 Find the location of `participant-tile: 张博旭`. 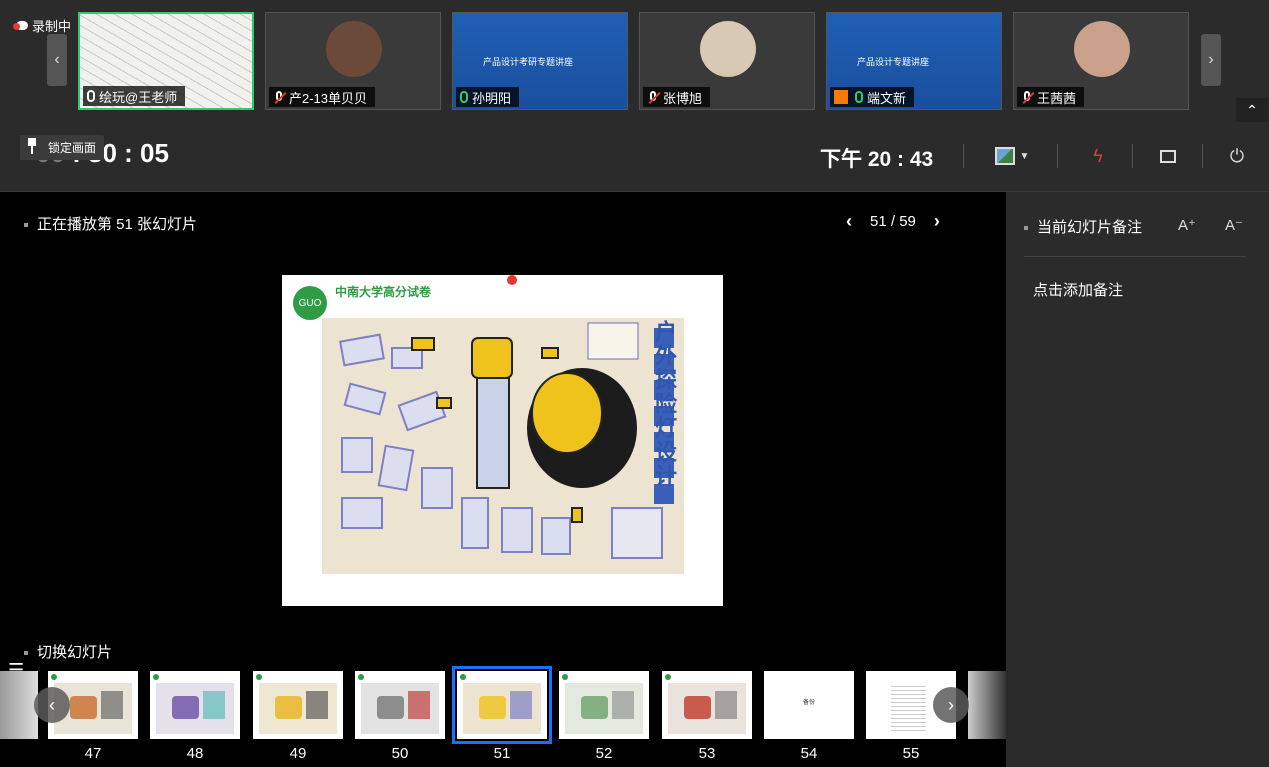

participant-tile: 张博旭 is located at coordinates (727, 61).